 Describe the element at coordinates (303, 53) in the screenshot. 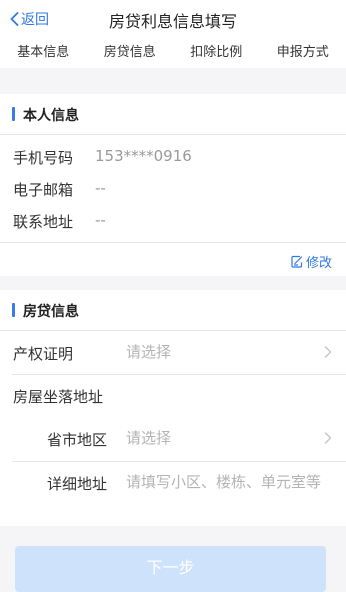

I see `tab-declare-method: 申报方式` at that location.